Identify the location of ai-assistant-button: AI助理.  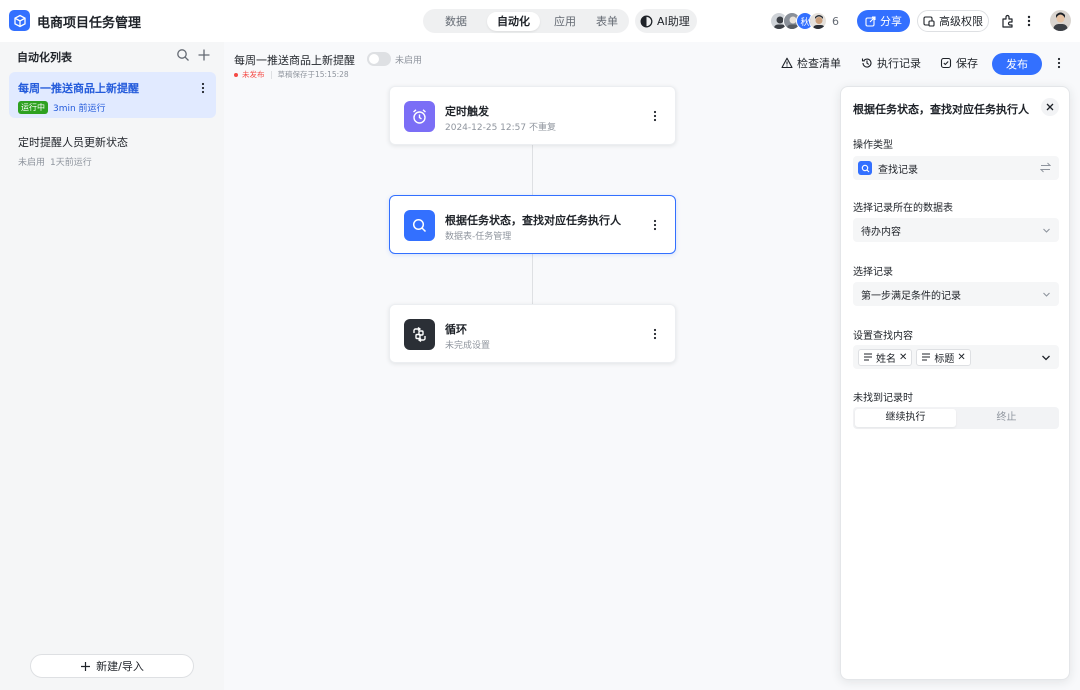
(666, 21).